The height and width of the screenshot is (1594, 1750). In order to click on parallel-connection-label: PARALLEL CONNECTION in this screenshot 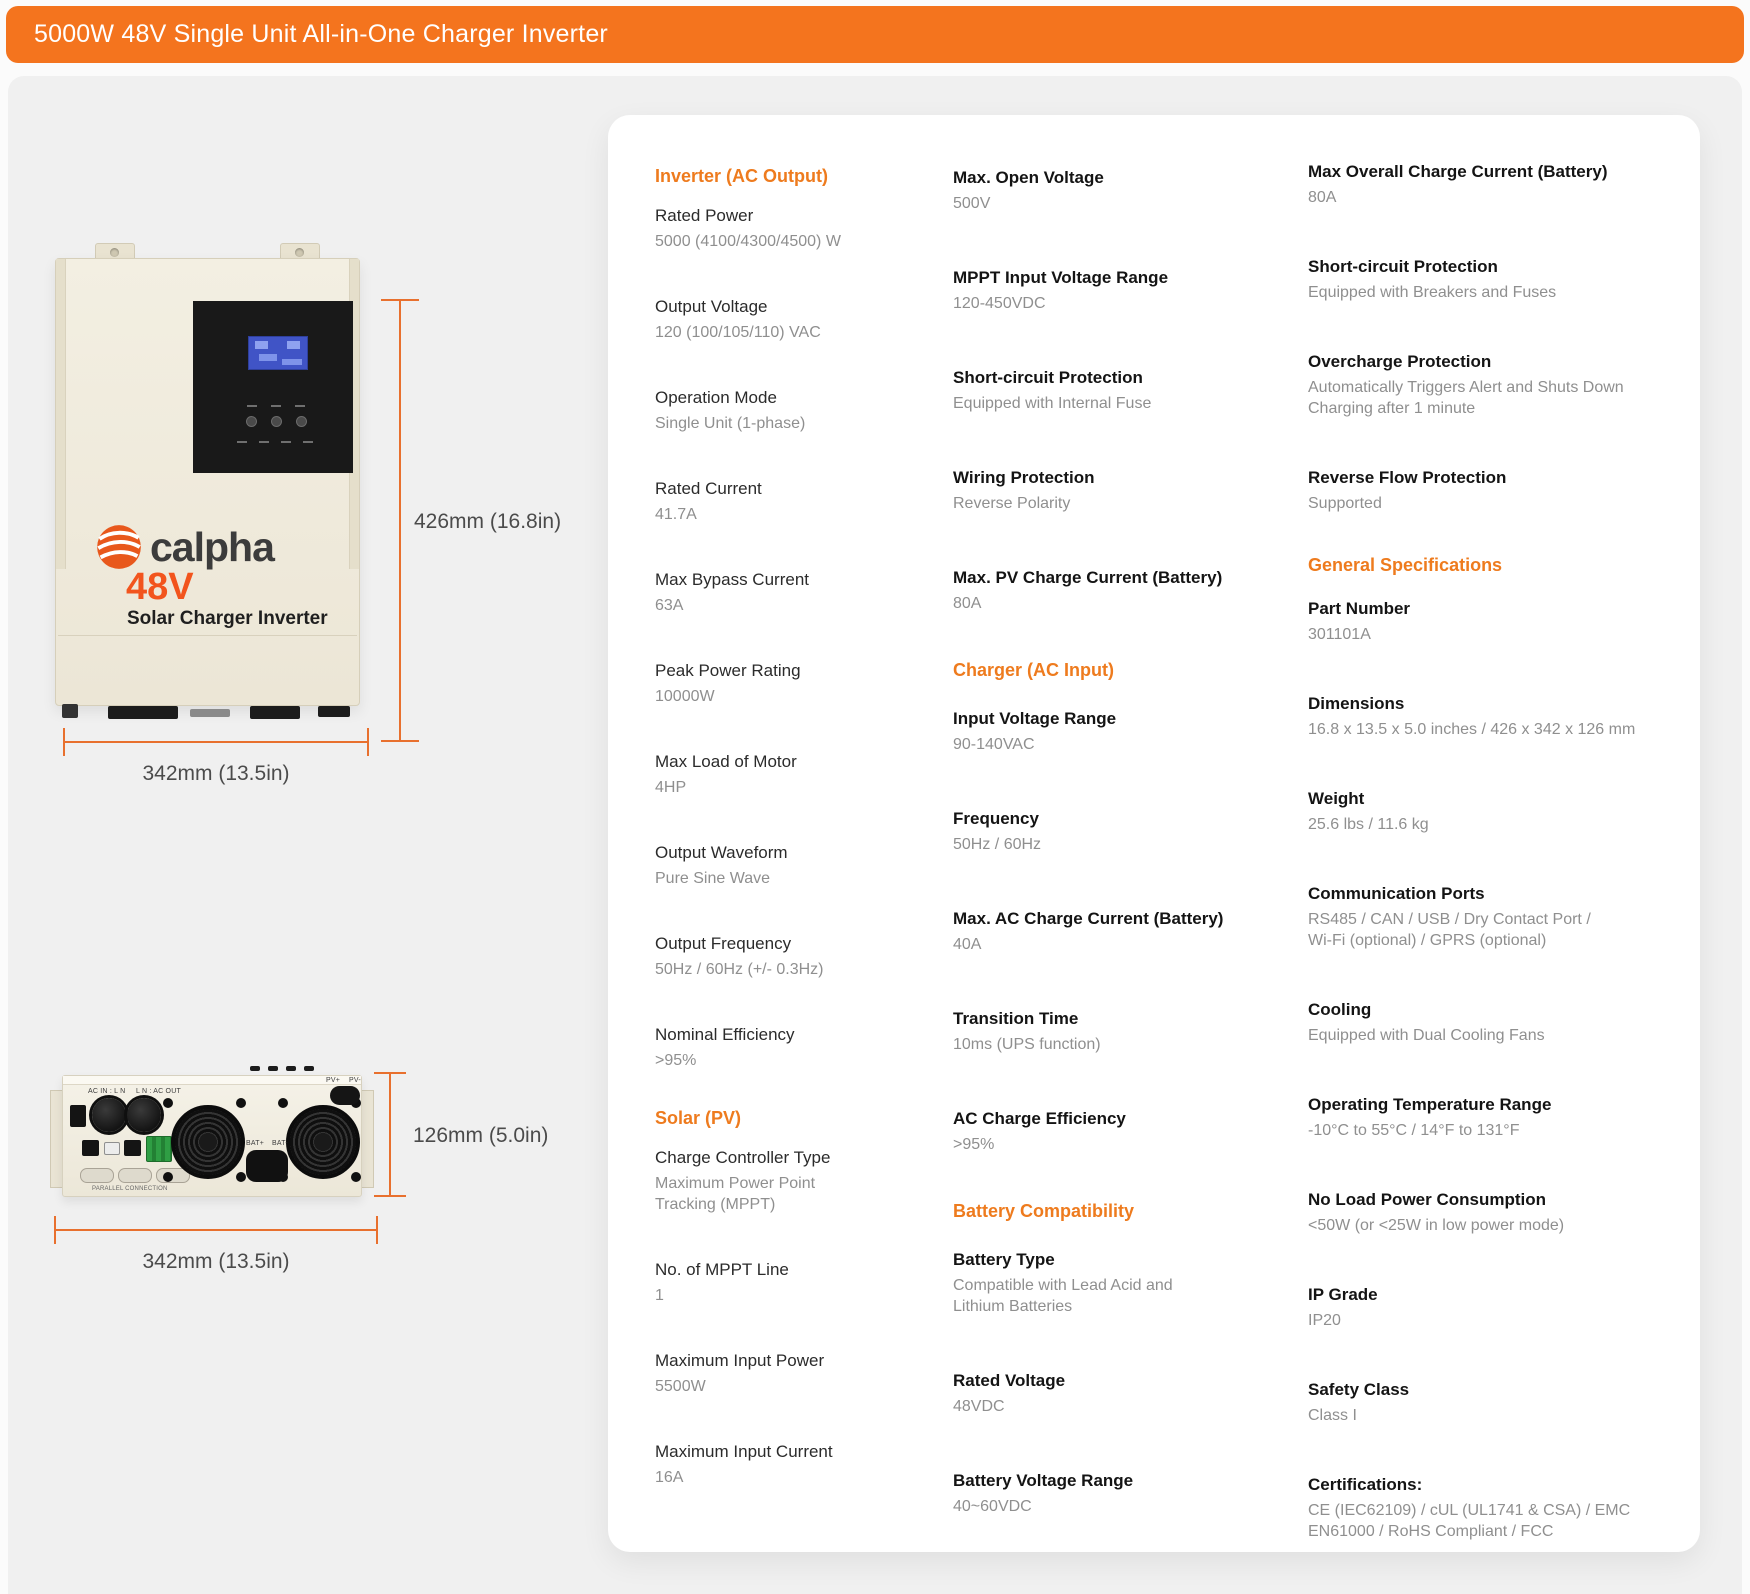, I will do `click(130, 1189)`.